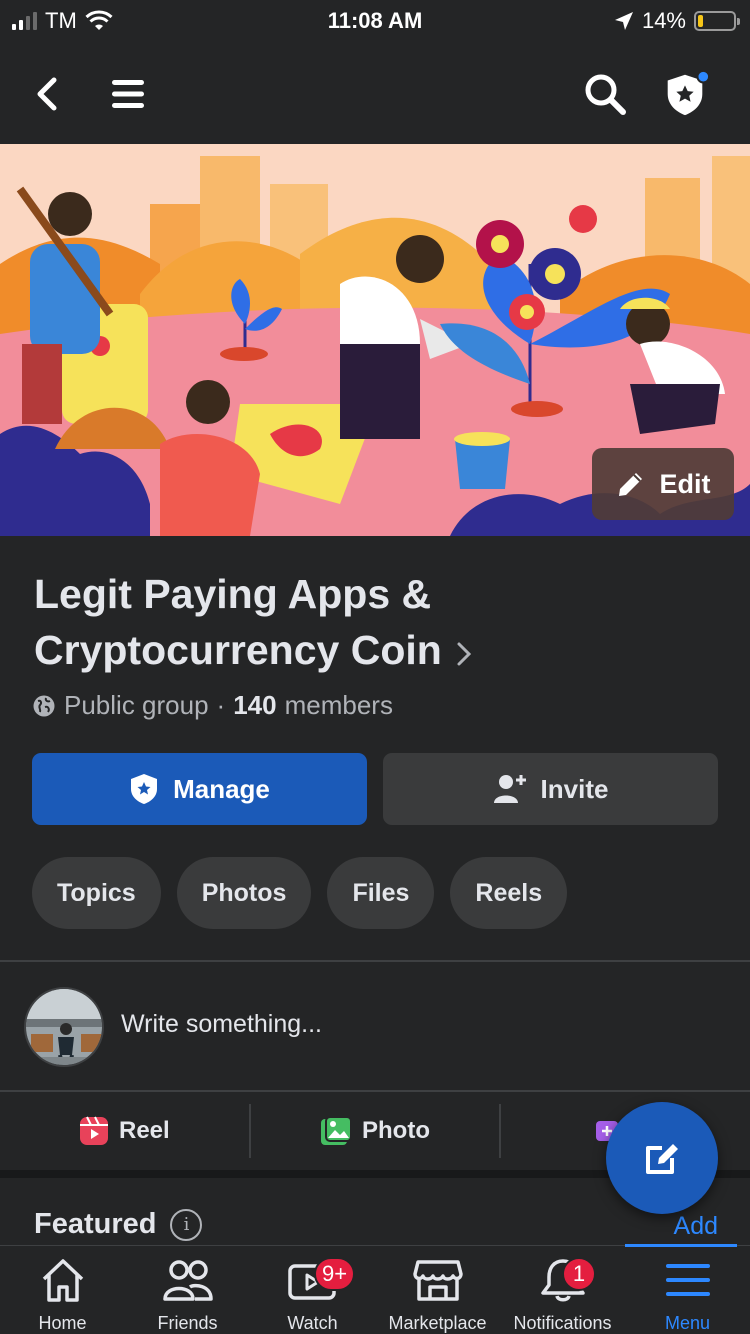 This screenshot has height=1334, width=750. I want to click on search-icon, so click(605, 94).